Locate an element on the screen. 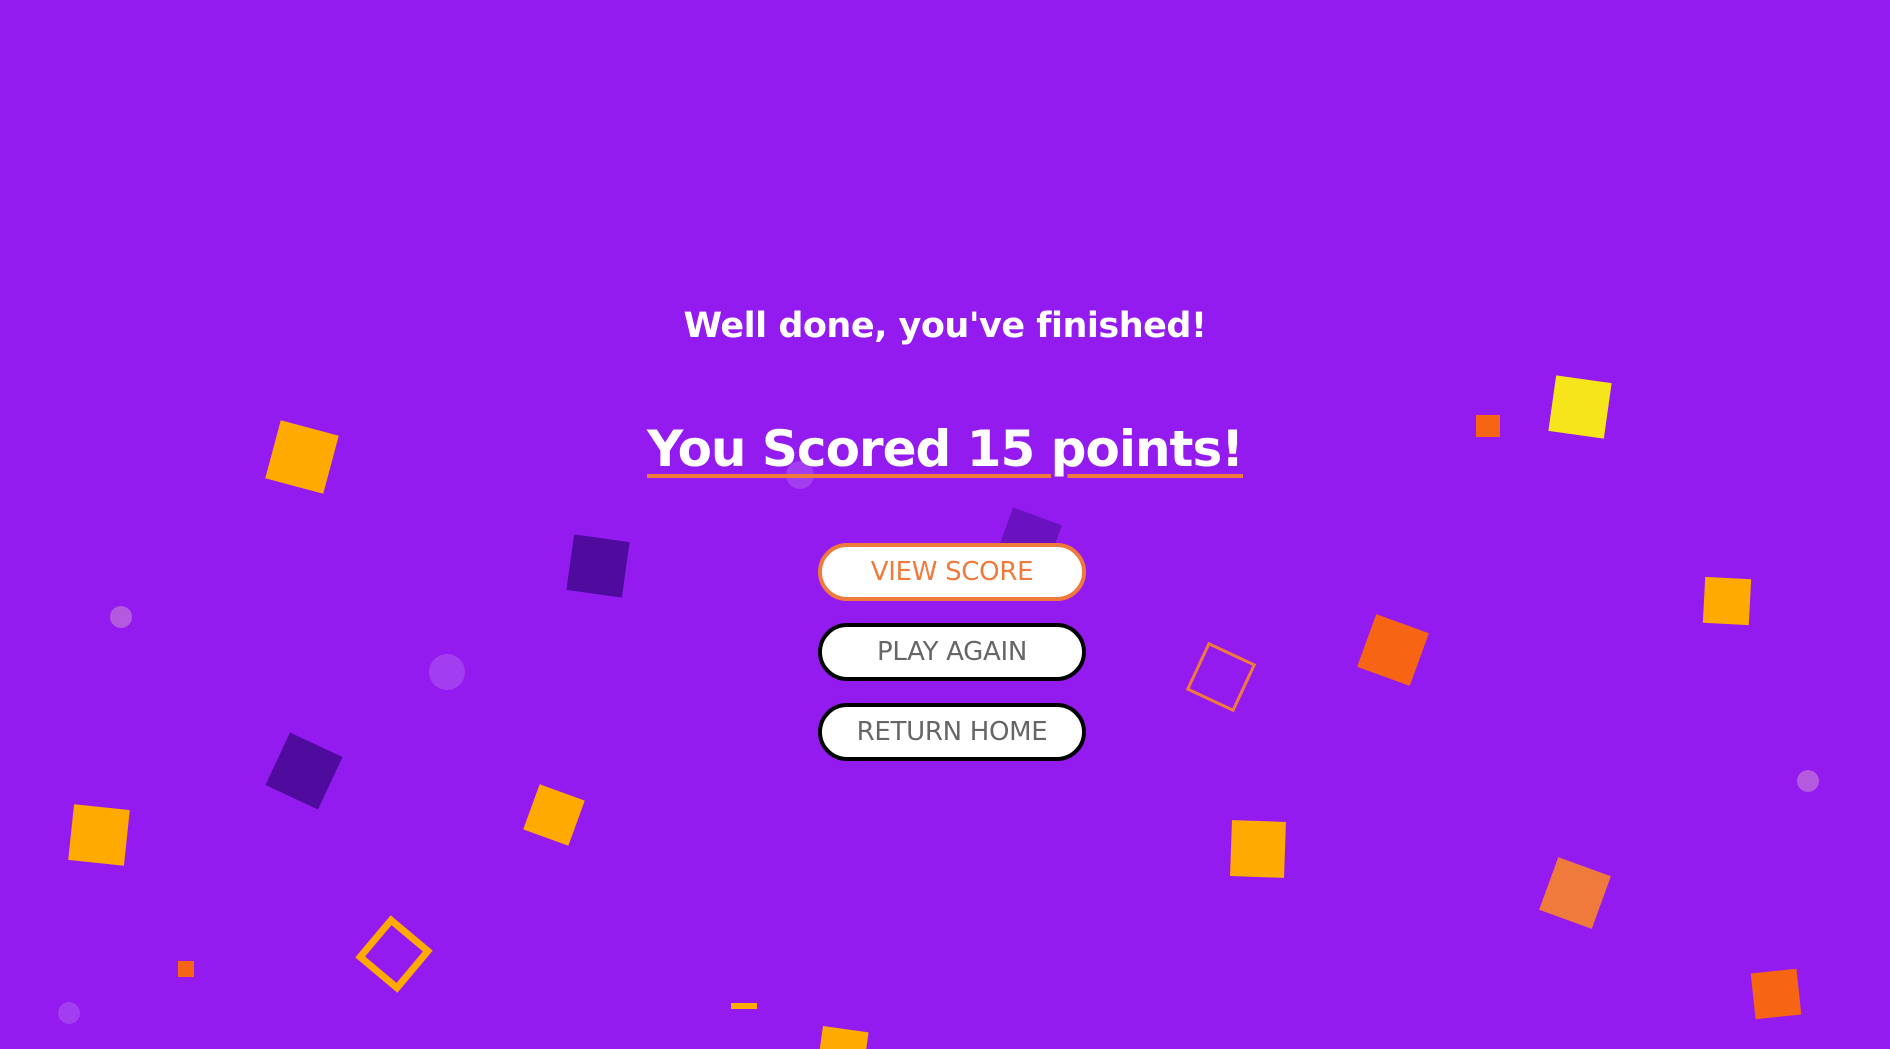  view-score-button: VIEW SCORE is located at coordinates (952, 572).